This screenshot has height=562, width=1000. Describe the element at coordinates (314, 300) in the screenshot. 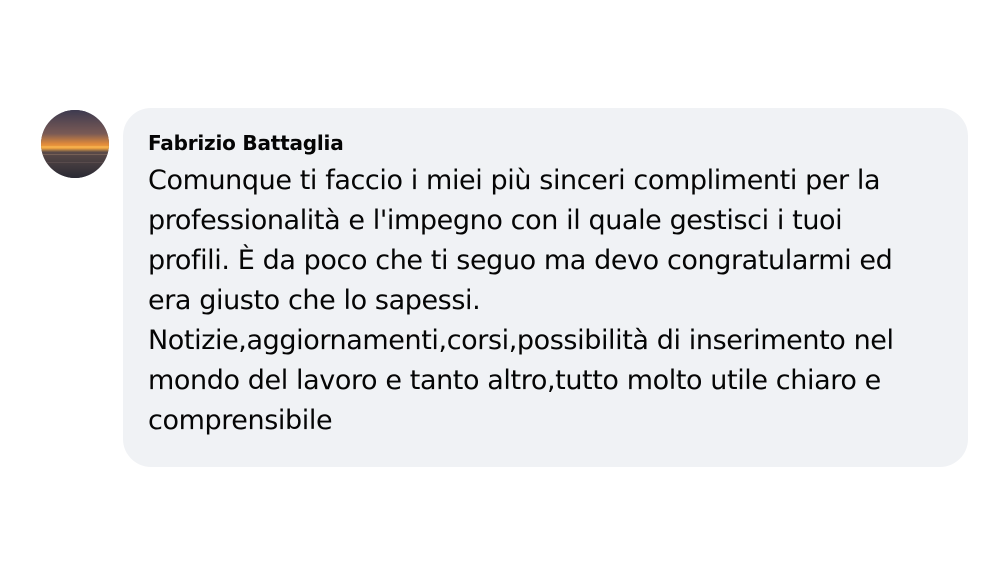

I see `comment-line: era giusto che lo sapessi.` at that location.